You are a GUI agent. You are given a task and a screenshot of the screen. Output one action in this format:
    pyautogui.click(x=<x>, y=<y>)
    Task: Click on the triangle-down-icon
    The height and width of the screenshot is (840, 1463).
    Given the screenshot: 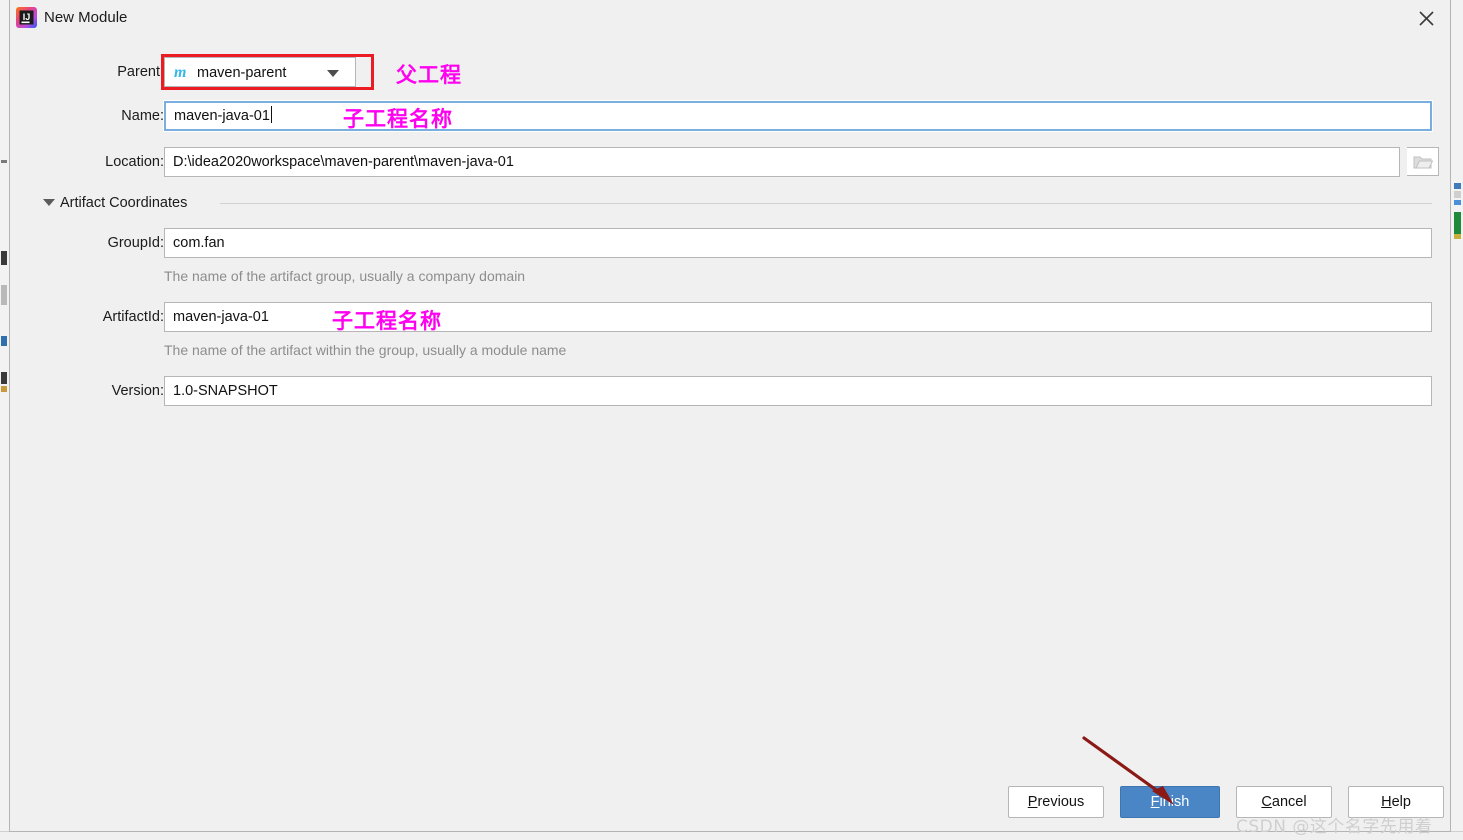 What is the action you would take?
    pyautogui.click(x=49, y=202)
    